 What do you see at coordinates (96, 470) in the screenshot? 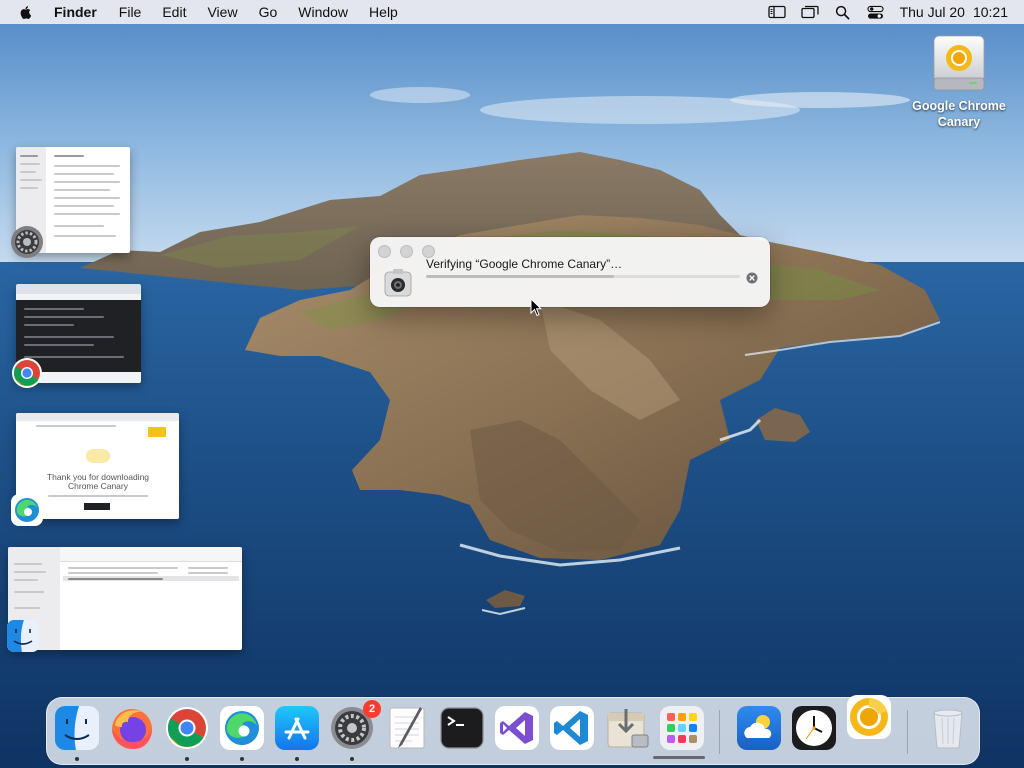
I see `stage-group-edge: Thank you for downloading Chrome Canary` at bounding box center [96, 470].